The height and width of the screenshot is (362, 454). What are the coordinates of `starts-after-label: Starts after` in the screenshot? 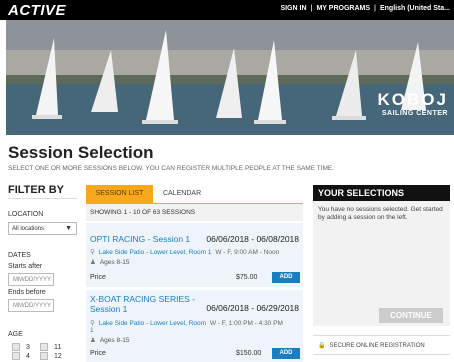 It's located at (25, 266).